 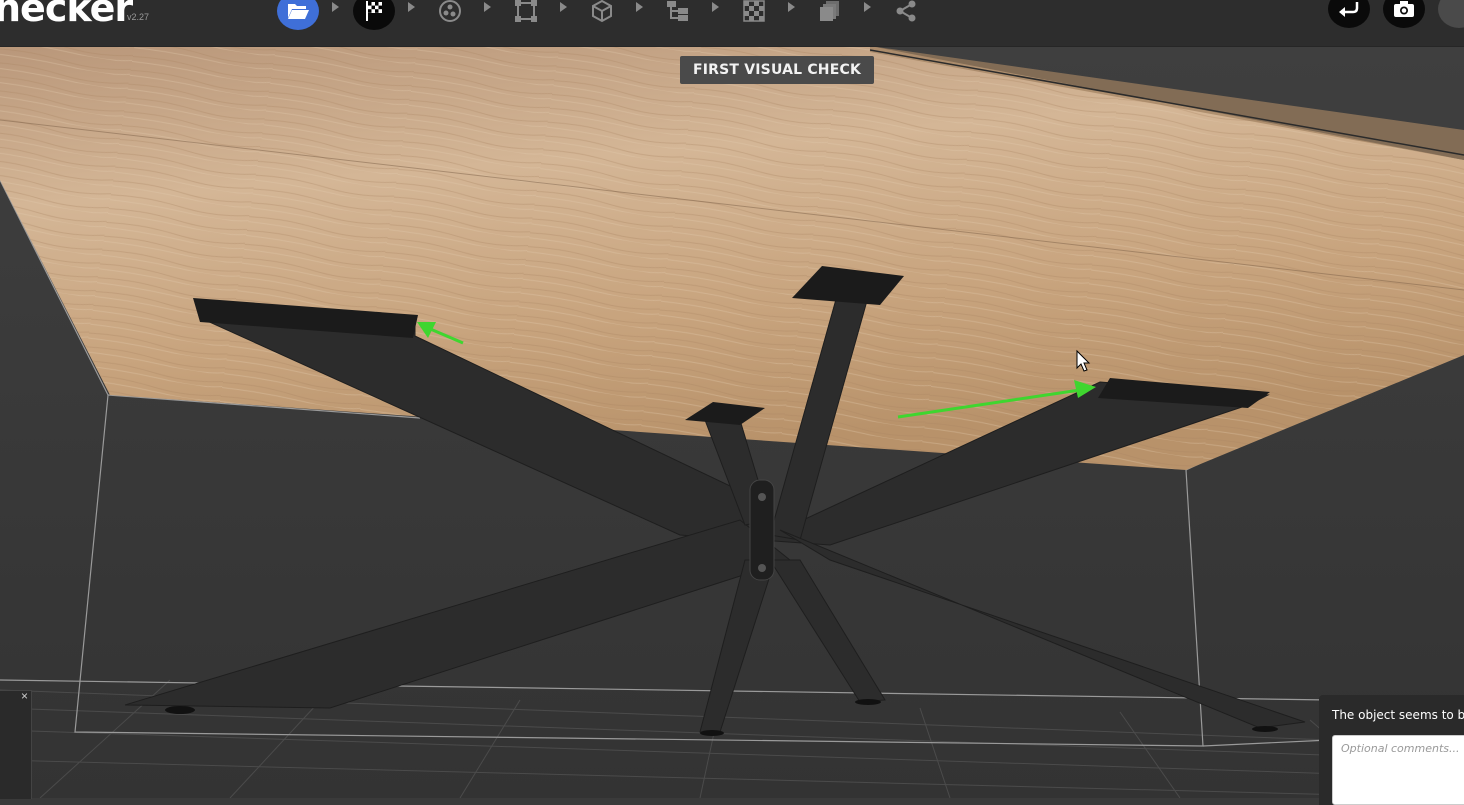 What do you see at coordinates (1398, 715) in the screenshot?
I see `check-result-message: The object seems to be vi` at bounding box center [1398, 715].